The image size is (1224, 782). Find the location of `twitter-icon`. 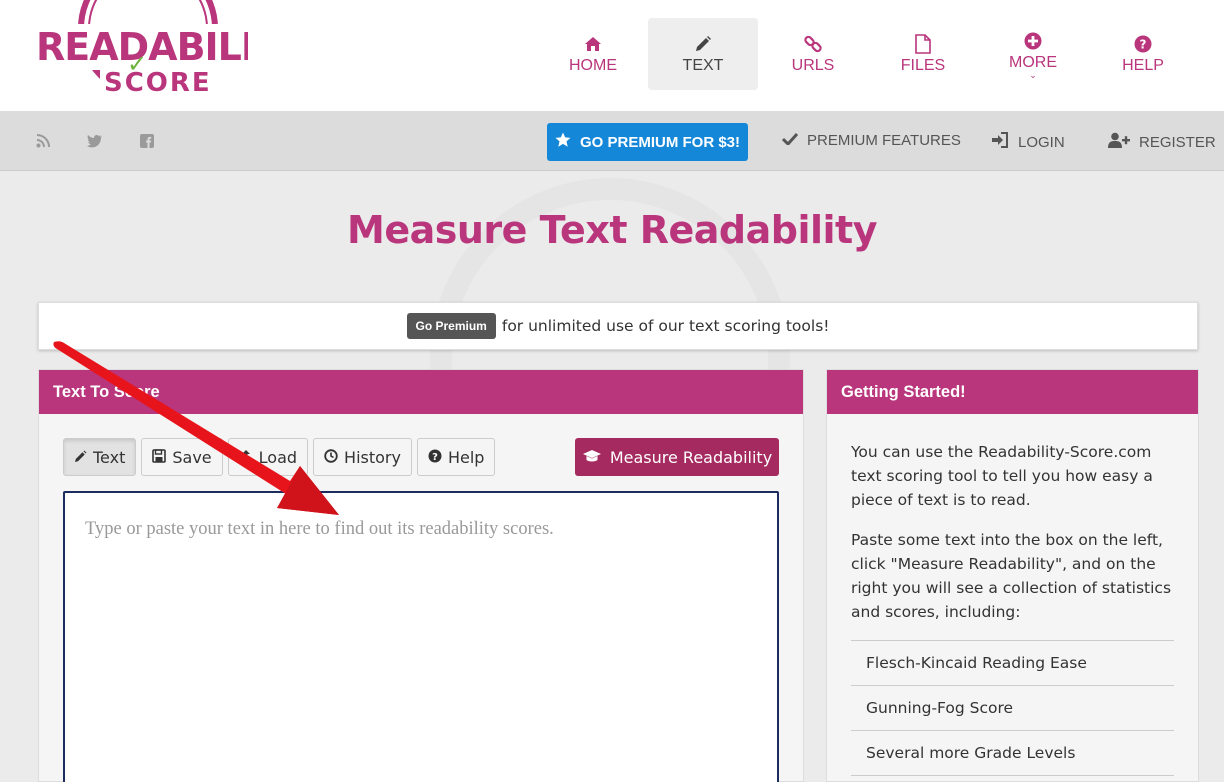

twitter-icon is located at coordinates (95, 141).